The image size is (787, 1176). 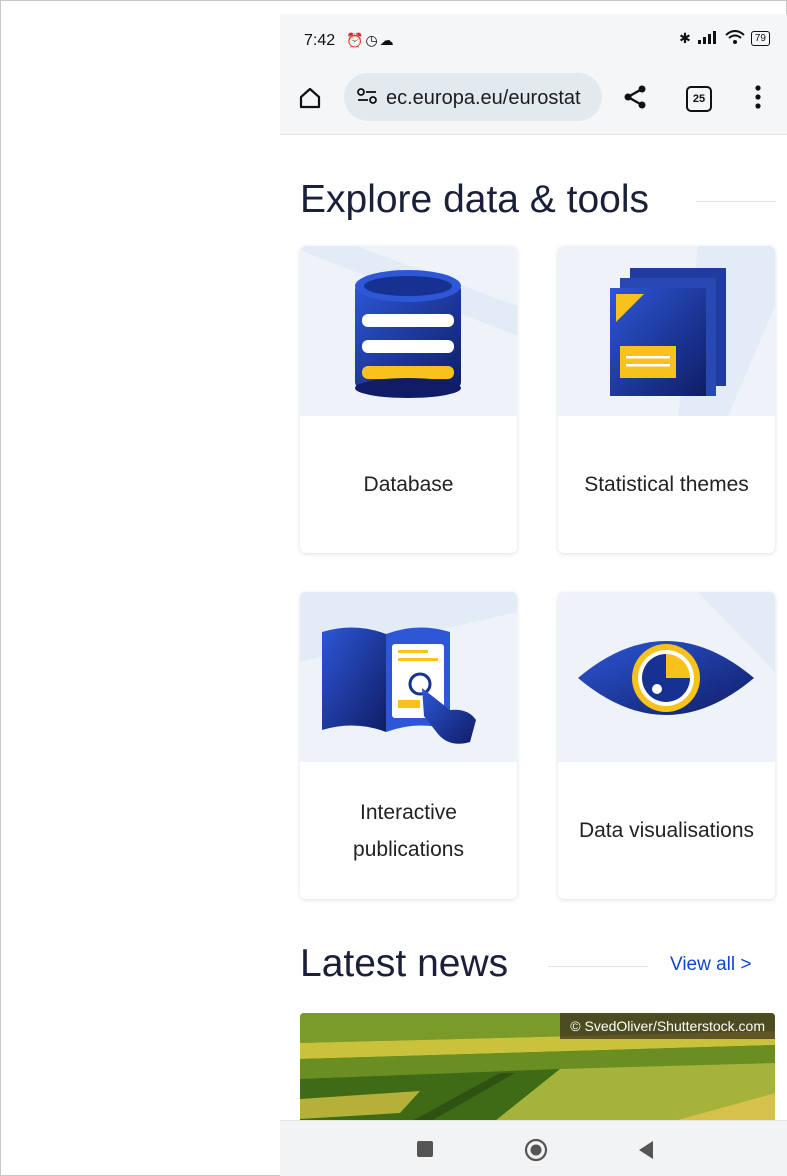 What do you see at coordinates (408, 668) in the screenshot?
I see `interactive-publication-icon` at bounding box center [408, 668].